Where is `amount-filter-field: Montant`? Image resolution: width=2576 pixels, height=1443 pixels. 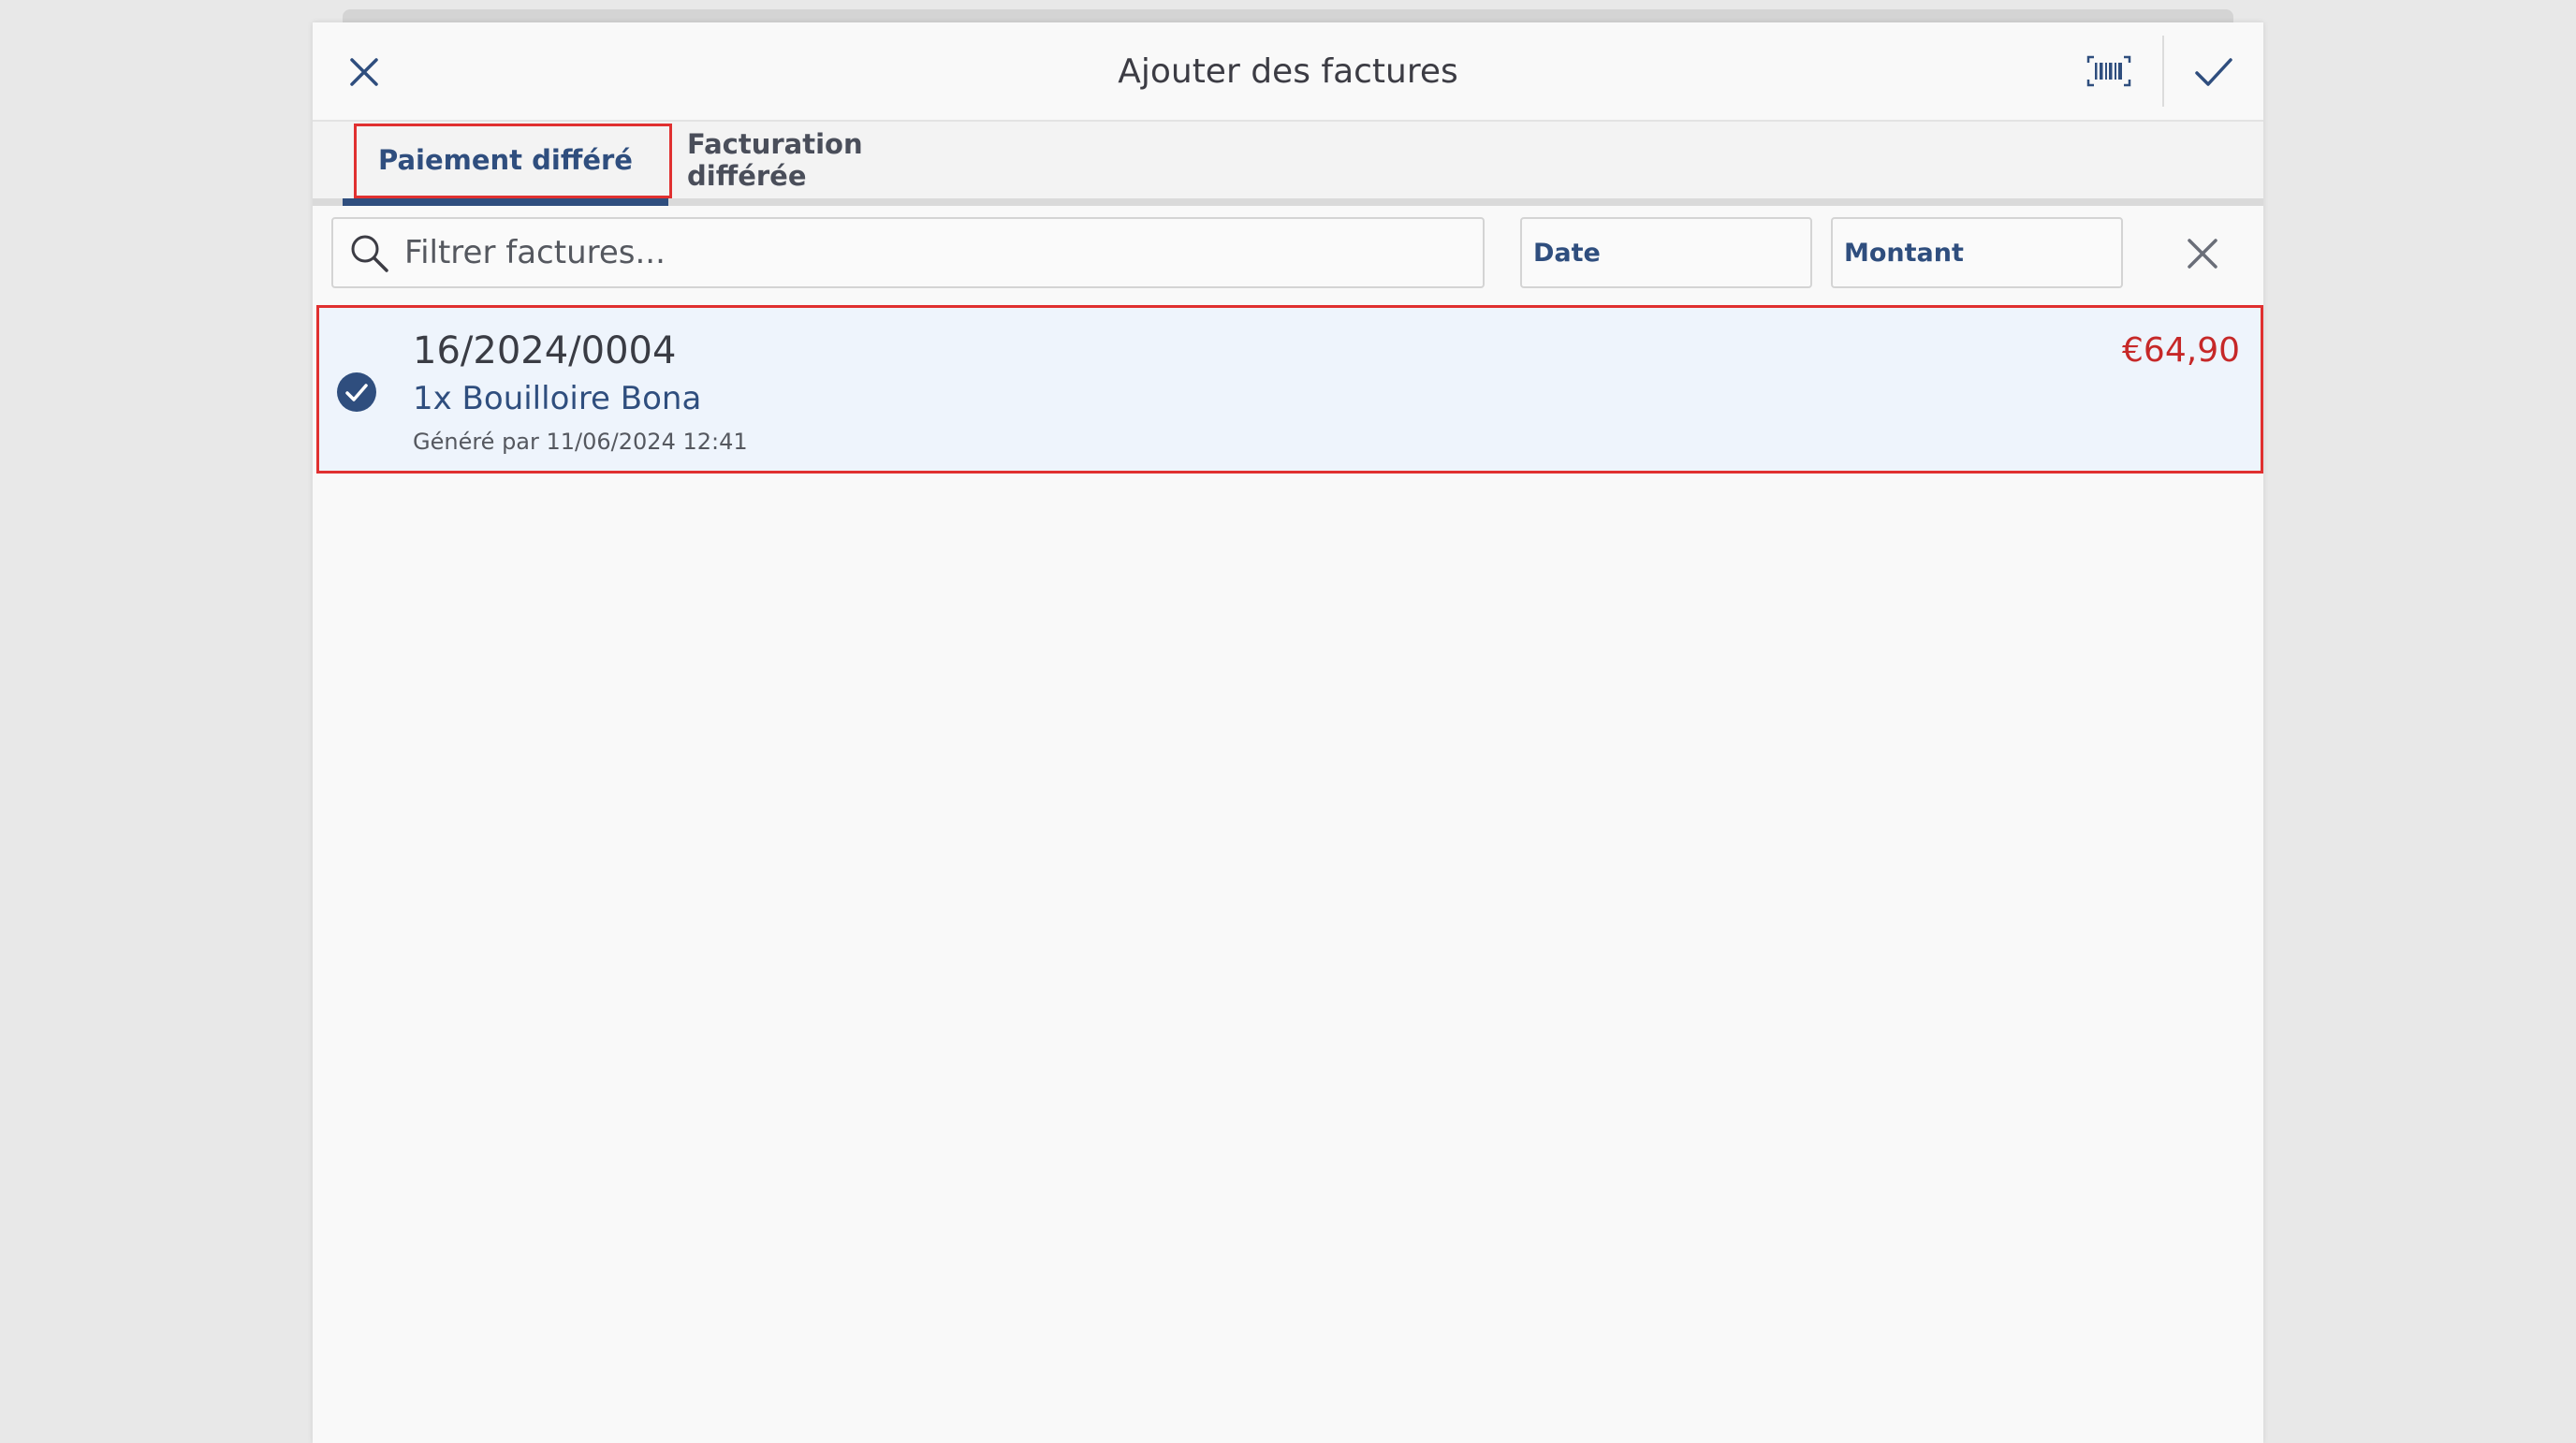
amount-filter-field: Montant is located at coordinates (1977, 253).